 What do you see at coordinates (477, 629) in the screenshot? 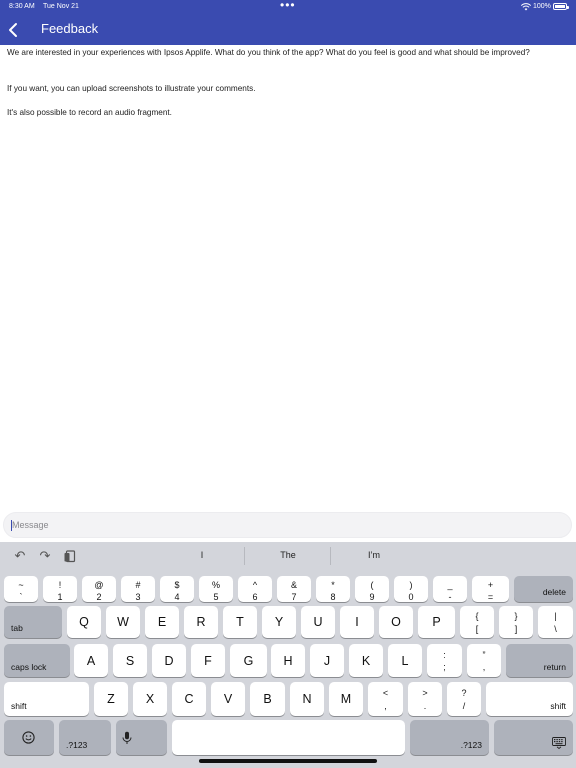
I see `key-char: [` at bounding box center [477, 629].